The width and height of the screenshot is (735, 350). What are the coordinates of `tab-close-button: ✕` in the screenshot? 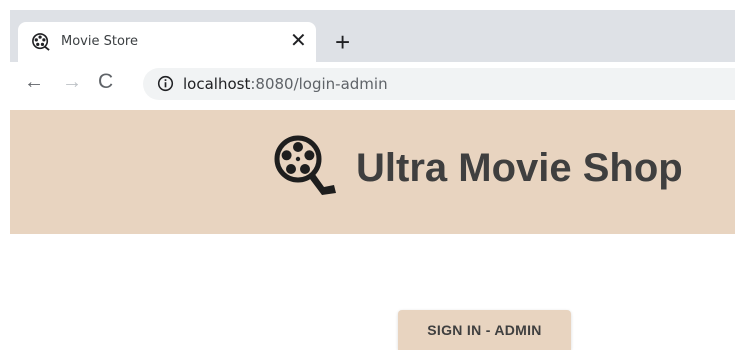 It's located at (298, 41).